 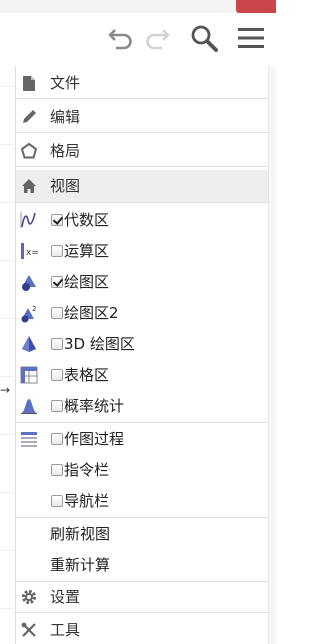 I want to click on scrollbar, so click(x=272, y=355).